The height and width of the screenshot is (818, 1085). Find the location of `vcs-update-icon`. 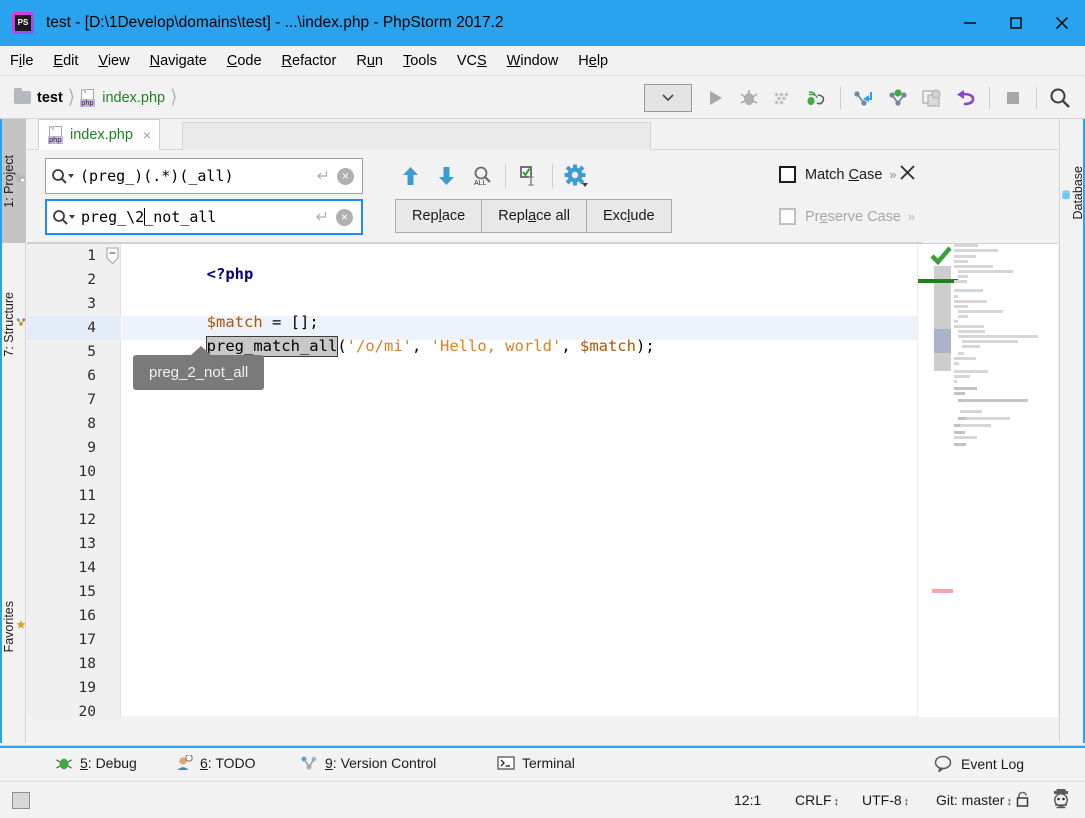

vcs-update-icon is located at coordinates (864, 98).